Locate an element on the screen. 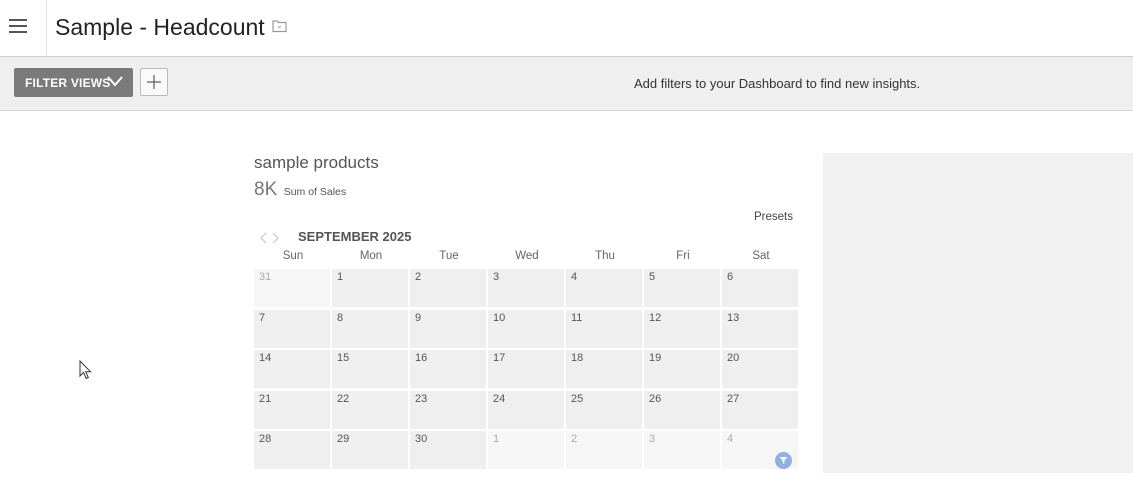 The width and height of the screenshot is (1133, 485). calendar-day-cell: 6 is located at coordinates (760, 288).